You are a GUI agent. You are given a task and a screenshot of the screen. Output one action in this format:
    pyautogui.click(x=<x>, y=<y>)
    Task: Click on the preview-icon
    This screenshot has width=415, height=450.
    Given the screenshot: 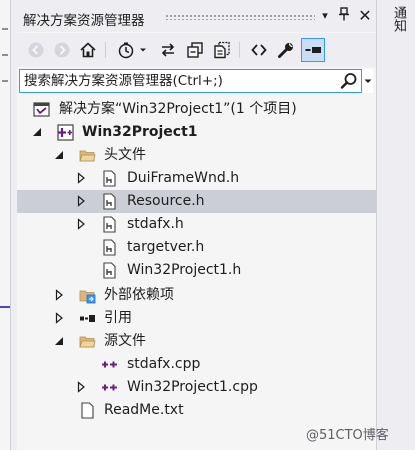 What is the action you would take?
    pyautogui.click(x=313, y=50)
    